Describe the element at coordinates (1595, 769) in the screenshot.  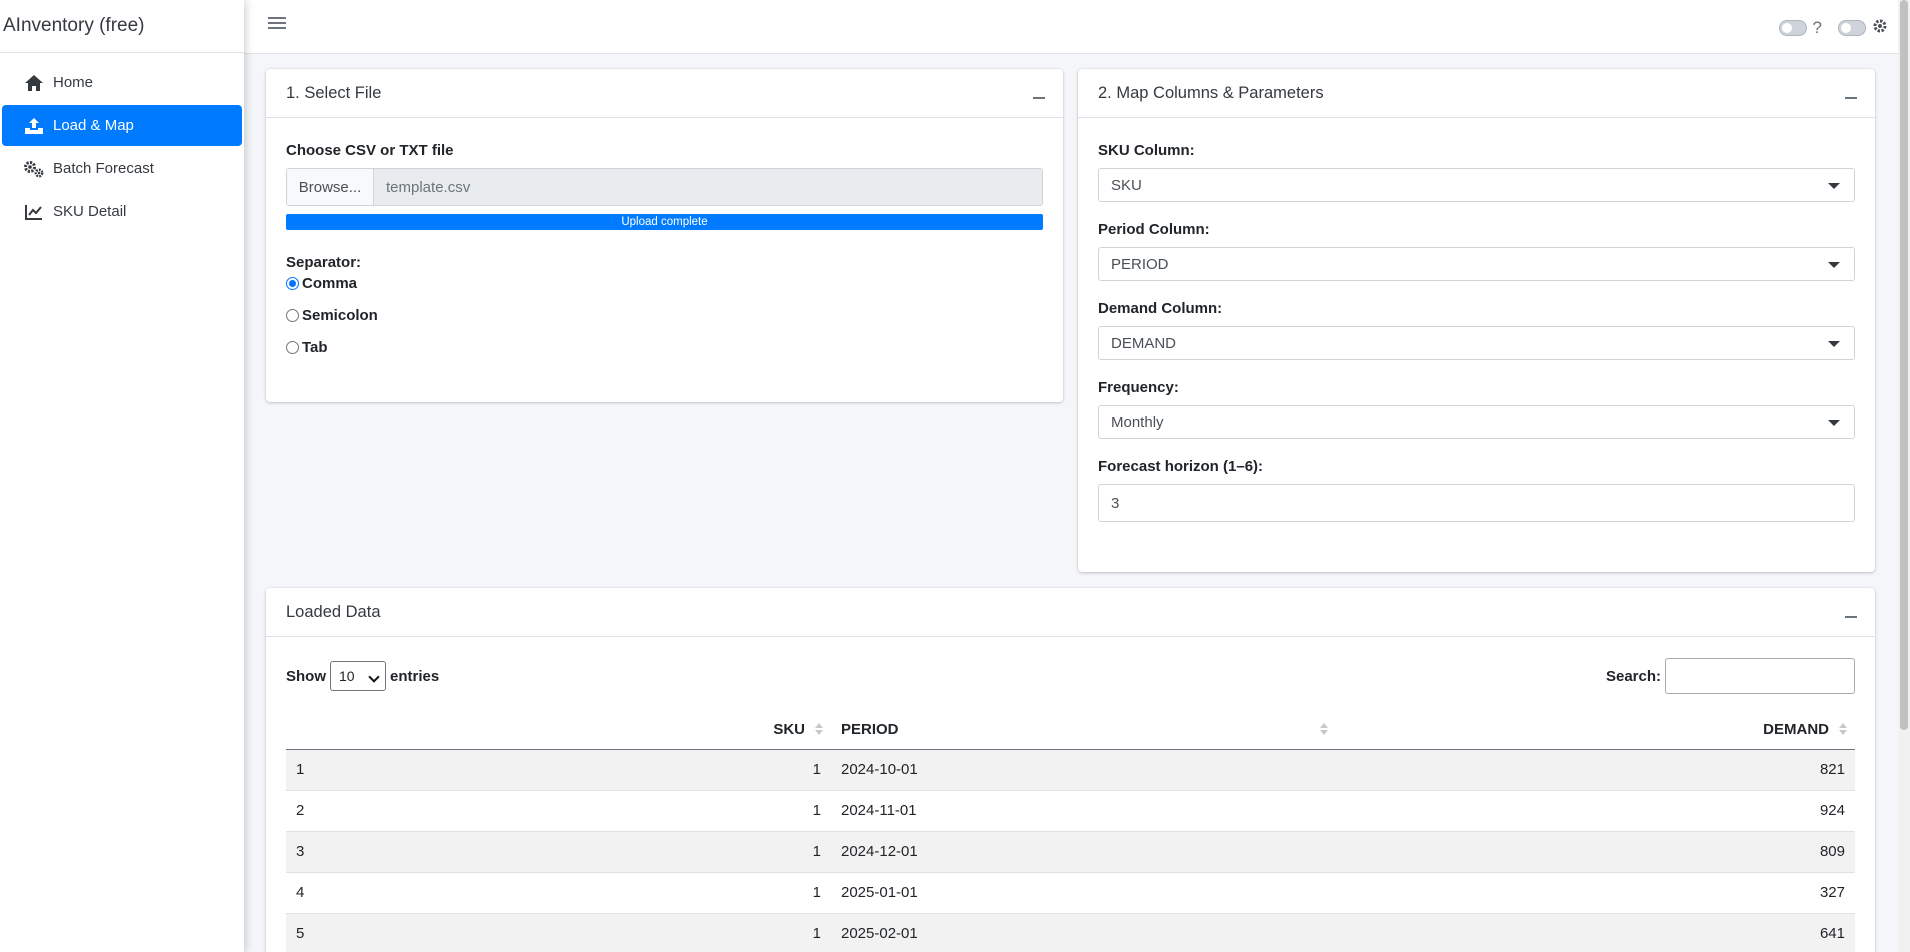
I see `cell-demand: 821` at that location.